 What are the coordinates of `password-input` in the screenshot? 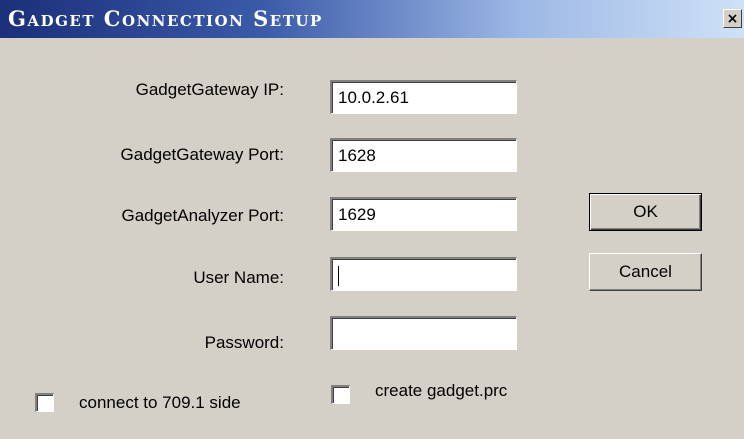 It's located at (423, 333).